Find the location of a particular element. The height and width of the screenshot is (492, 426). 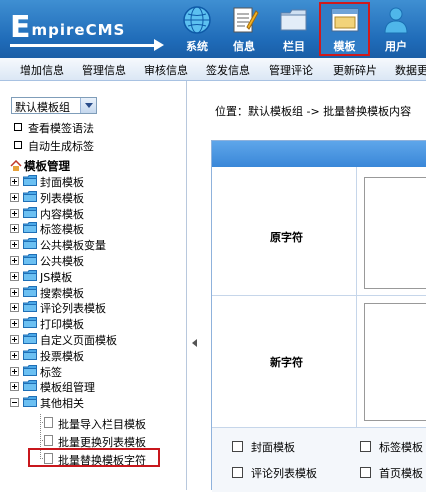

nav-system-button: 系统 is located at coordinates (197, 29).